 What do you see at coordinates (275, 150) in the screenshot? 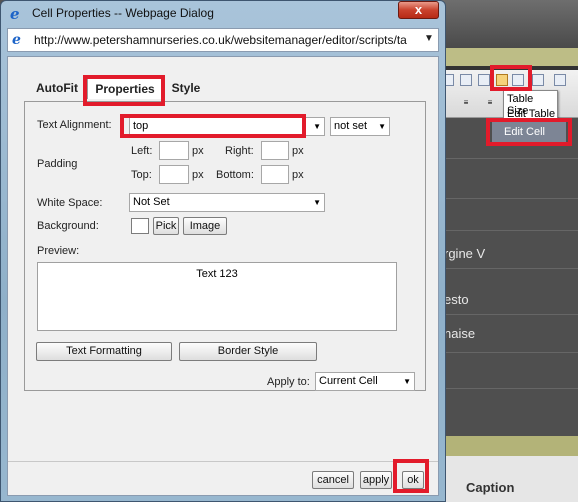
I see `padding-right-input` at bounding box center [275, 150].